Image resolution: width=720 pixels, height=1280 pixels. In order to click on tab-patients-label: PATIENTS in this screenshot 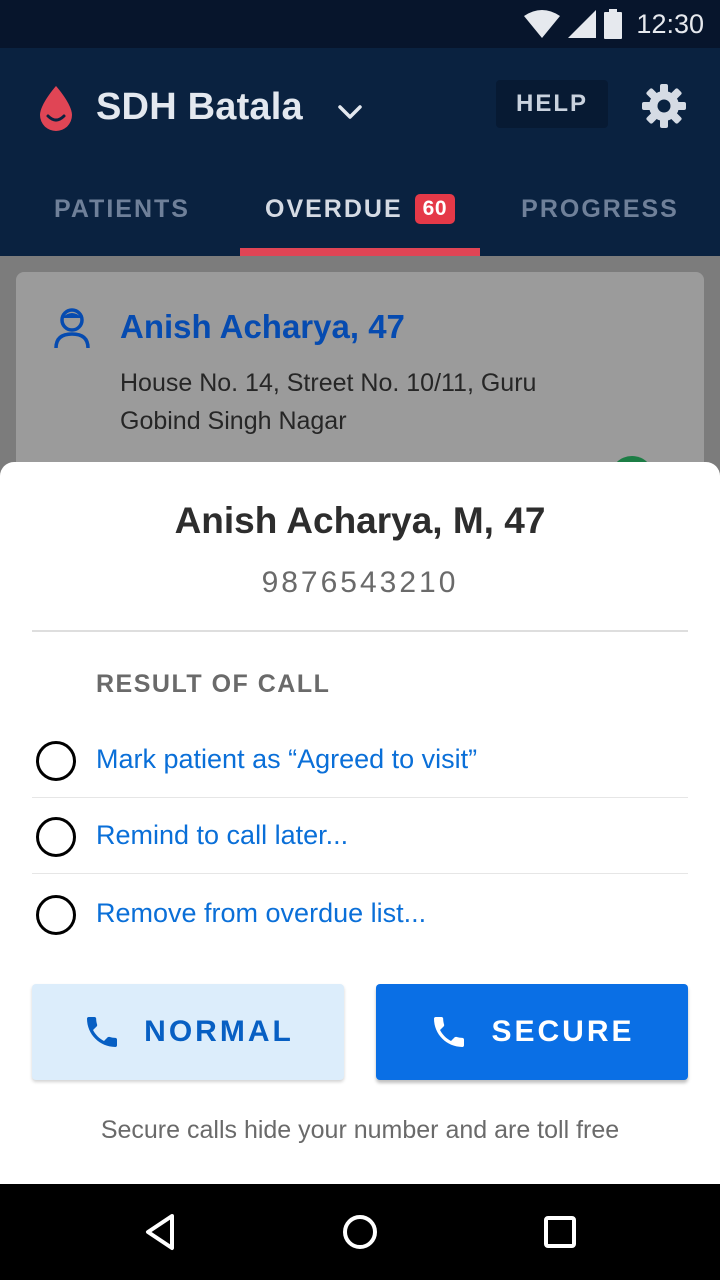, I will do `click(122, 208)`.